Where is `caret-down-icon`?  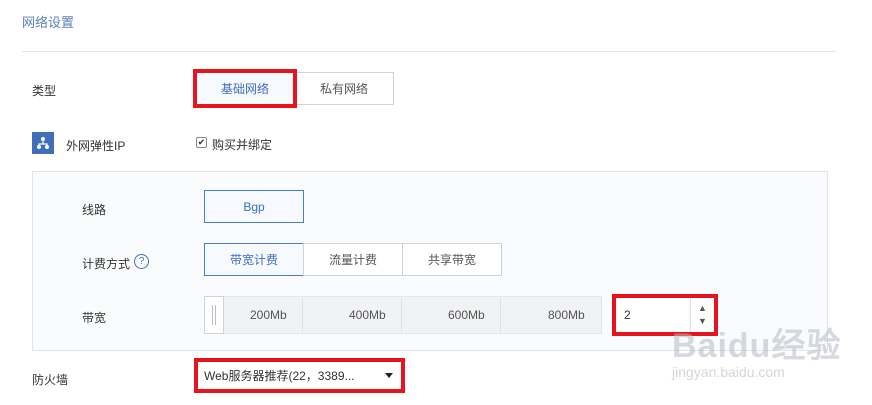 caret-down-icon is located at coordinates (389, 375).